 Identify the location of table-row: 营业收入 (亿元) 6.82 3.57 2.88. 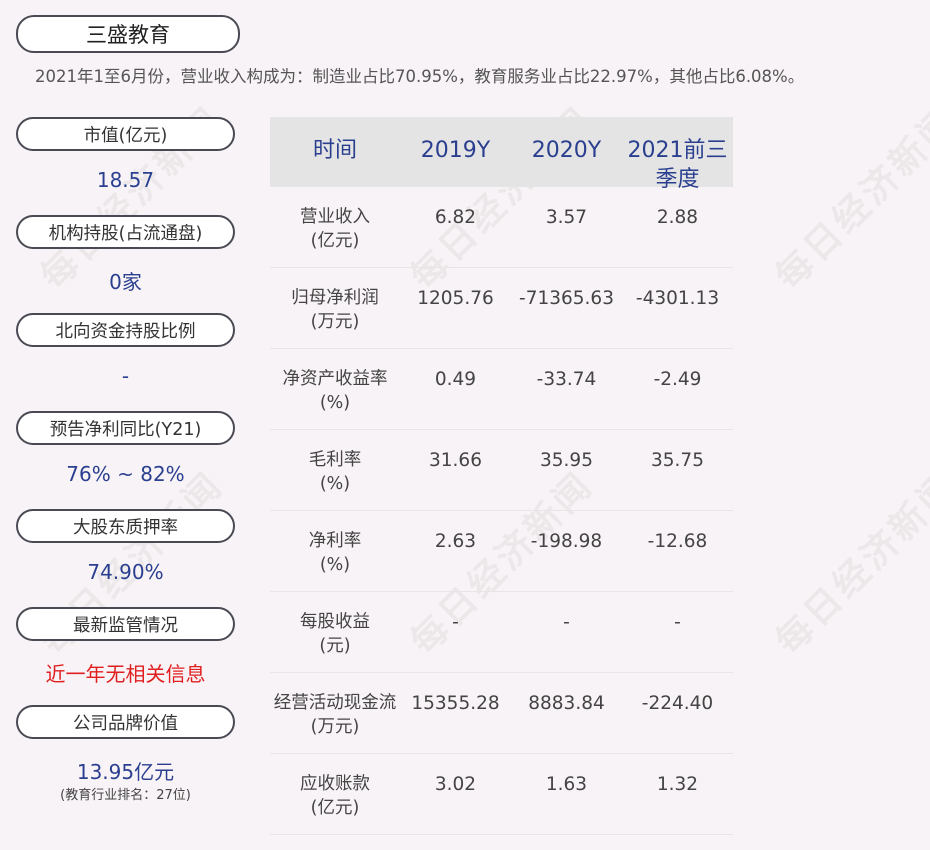
(501, 227).